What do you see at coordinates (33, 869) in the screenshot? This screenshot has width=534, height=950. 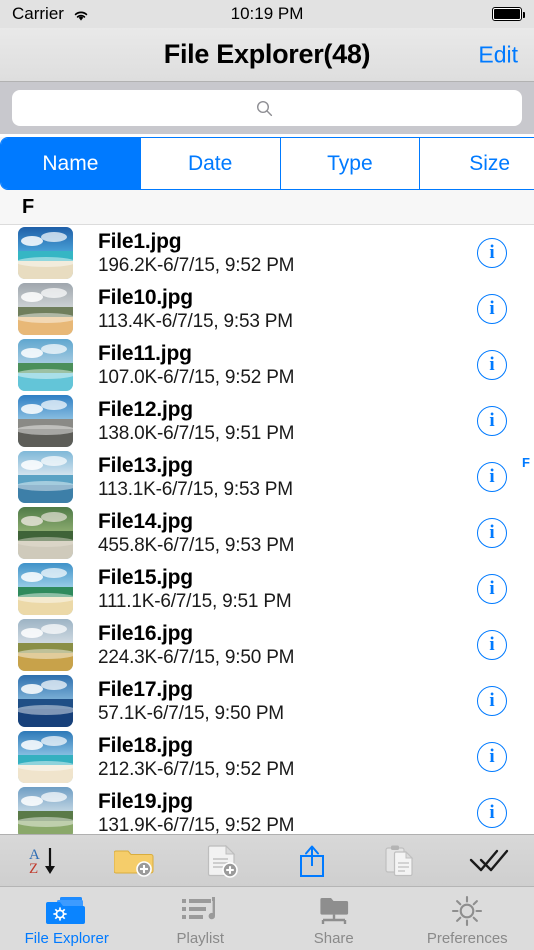 I see `svg-text: Z` at bounding box center [33, 869].